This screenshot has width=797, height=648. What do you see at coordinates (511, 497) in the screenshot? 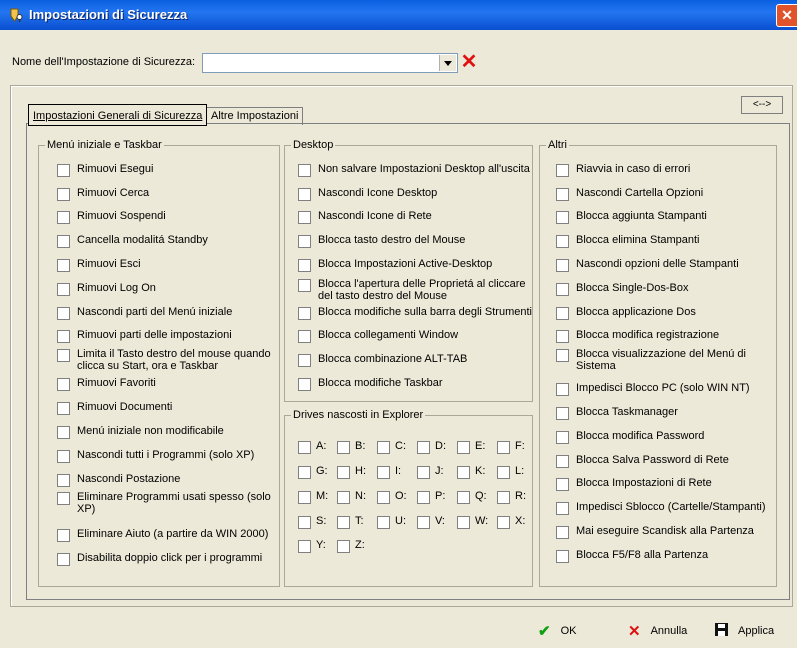
I see `drive-checkbox: R:` at bounding box center [511, 497].